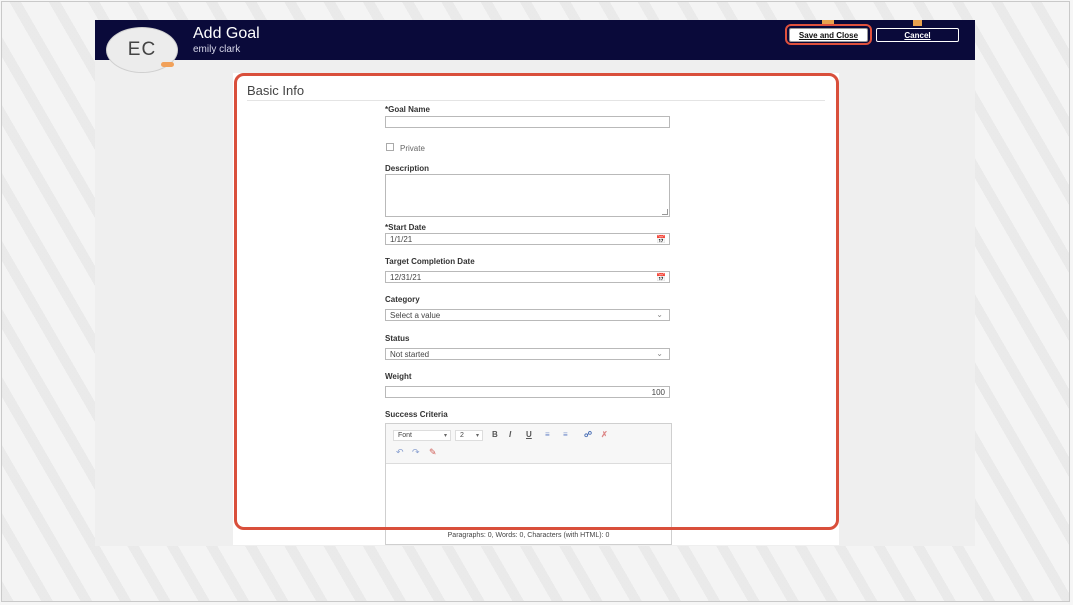 The height and width of the screenshot is (605, 1073). I want to click on avatar-initials: EC, so click(142, 49).